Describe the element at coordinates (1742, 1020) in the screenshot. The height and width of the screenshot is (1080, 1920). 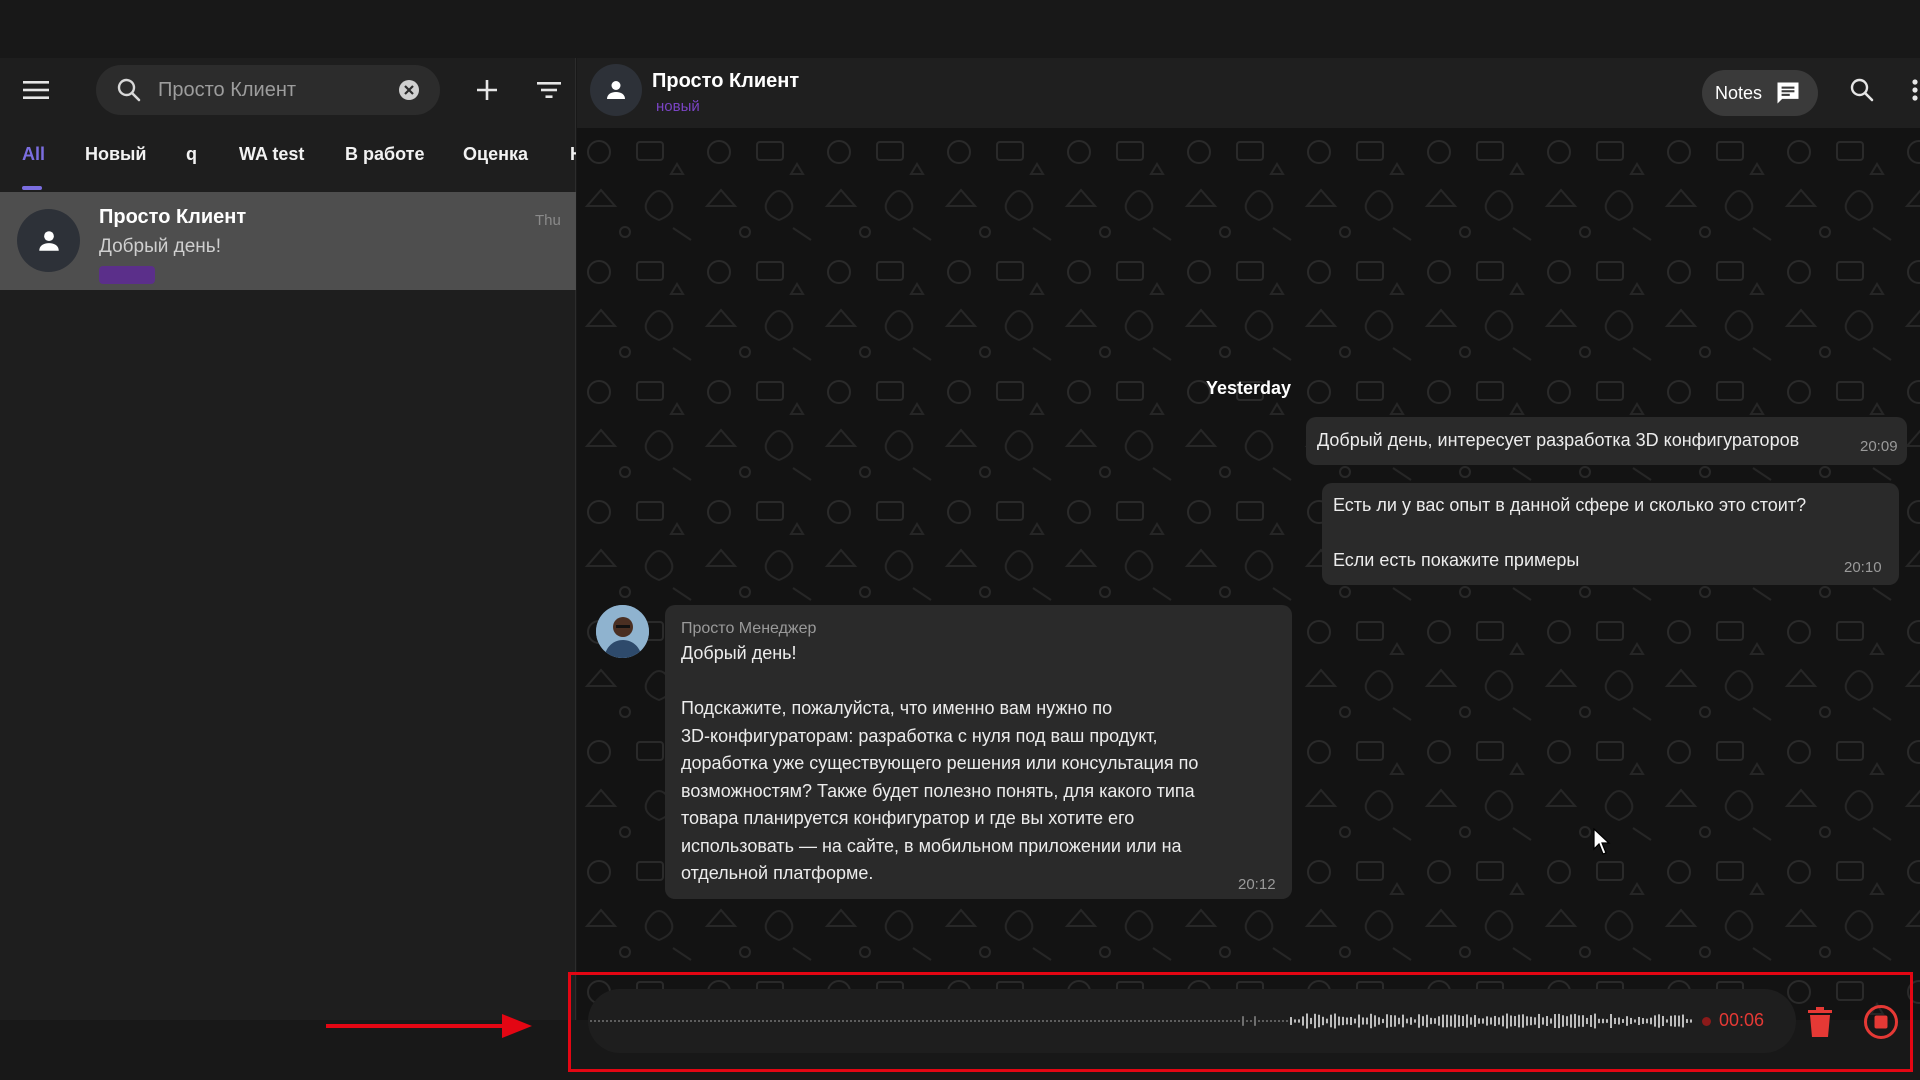
I see `recording-timer: 00:06` at that location.